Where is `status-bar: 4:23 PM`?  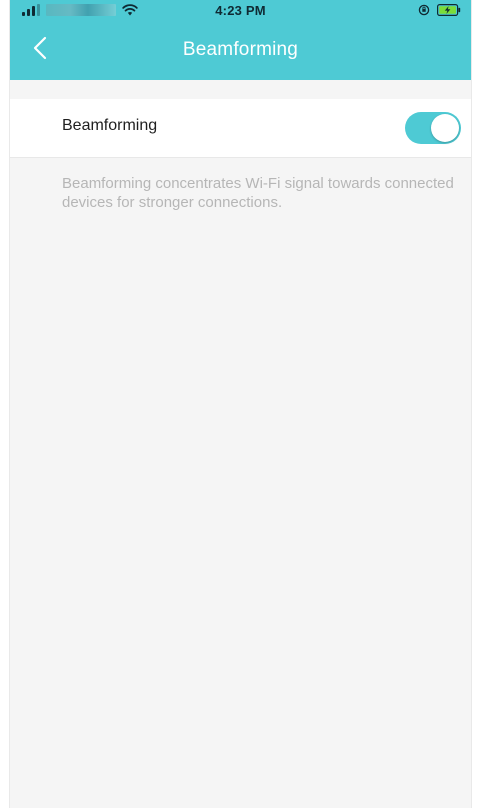
status-bar: 4:23 PM is located at coordinates (240, 10).